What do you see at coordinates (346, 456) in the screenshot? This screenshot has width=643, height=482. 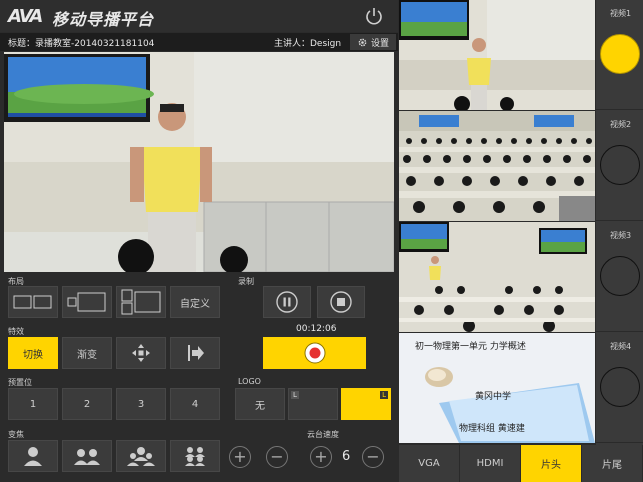 I see `ptz-speed-value: 6` at bounding box center [346, 456].